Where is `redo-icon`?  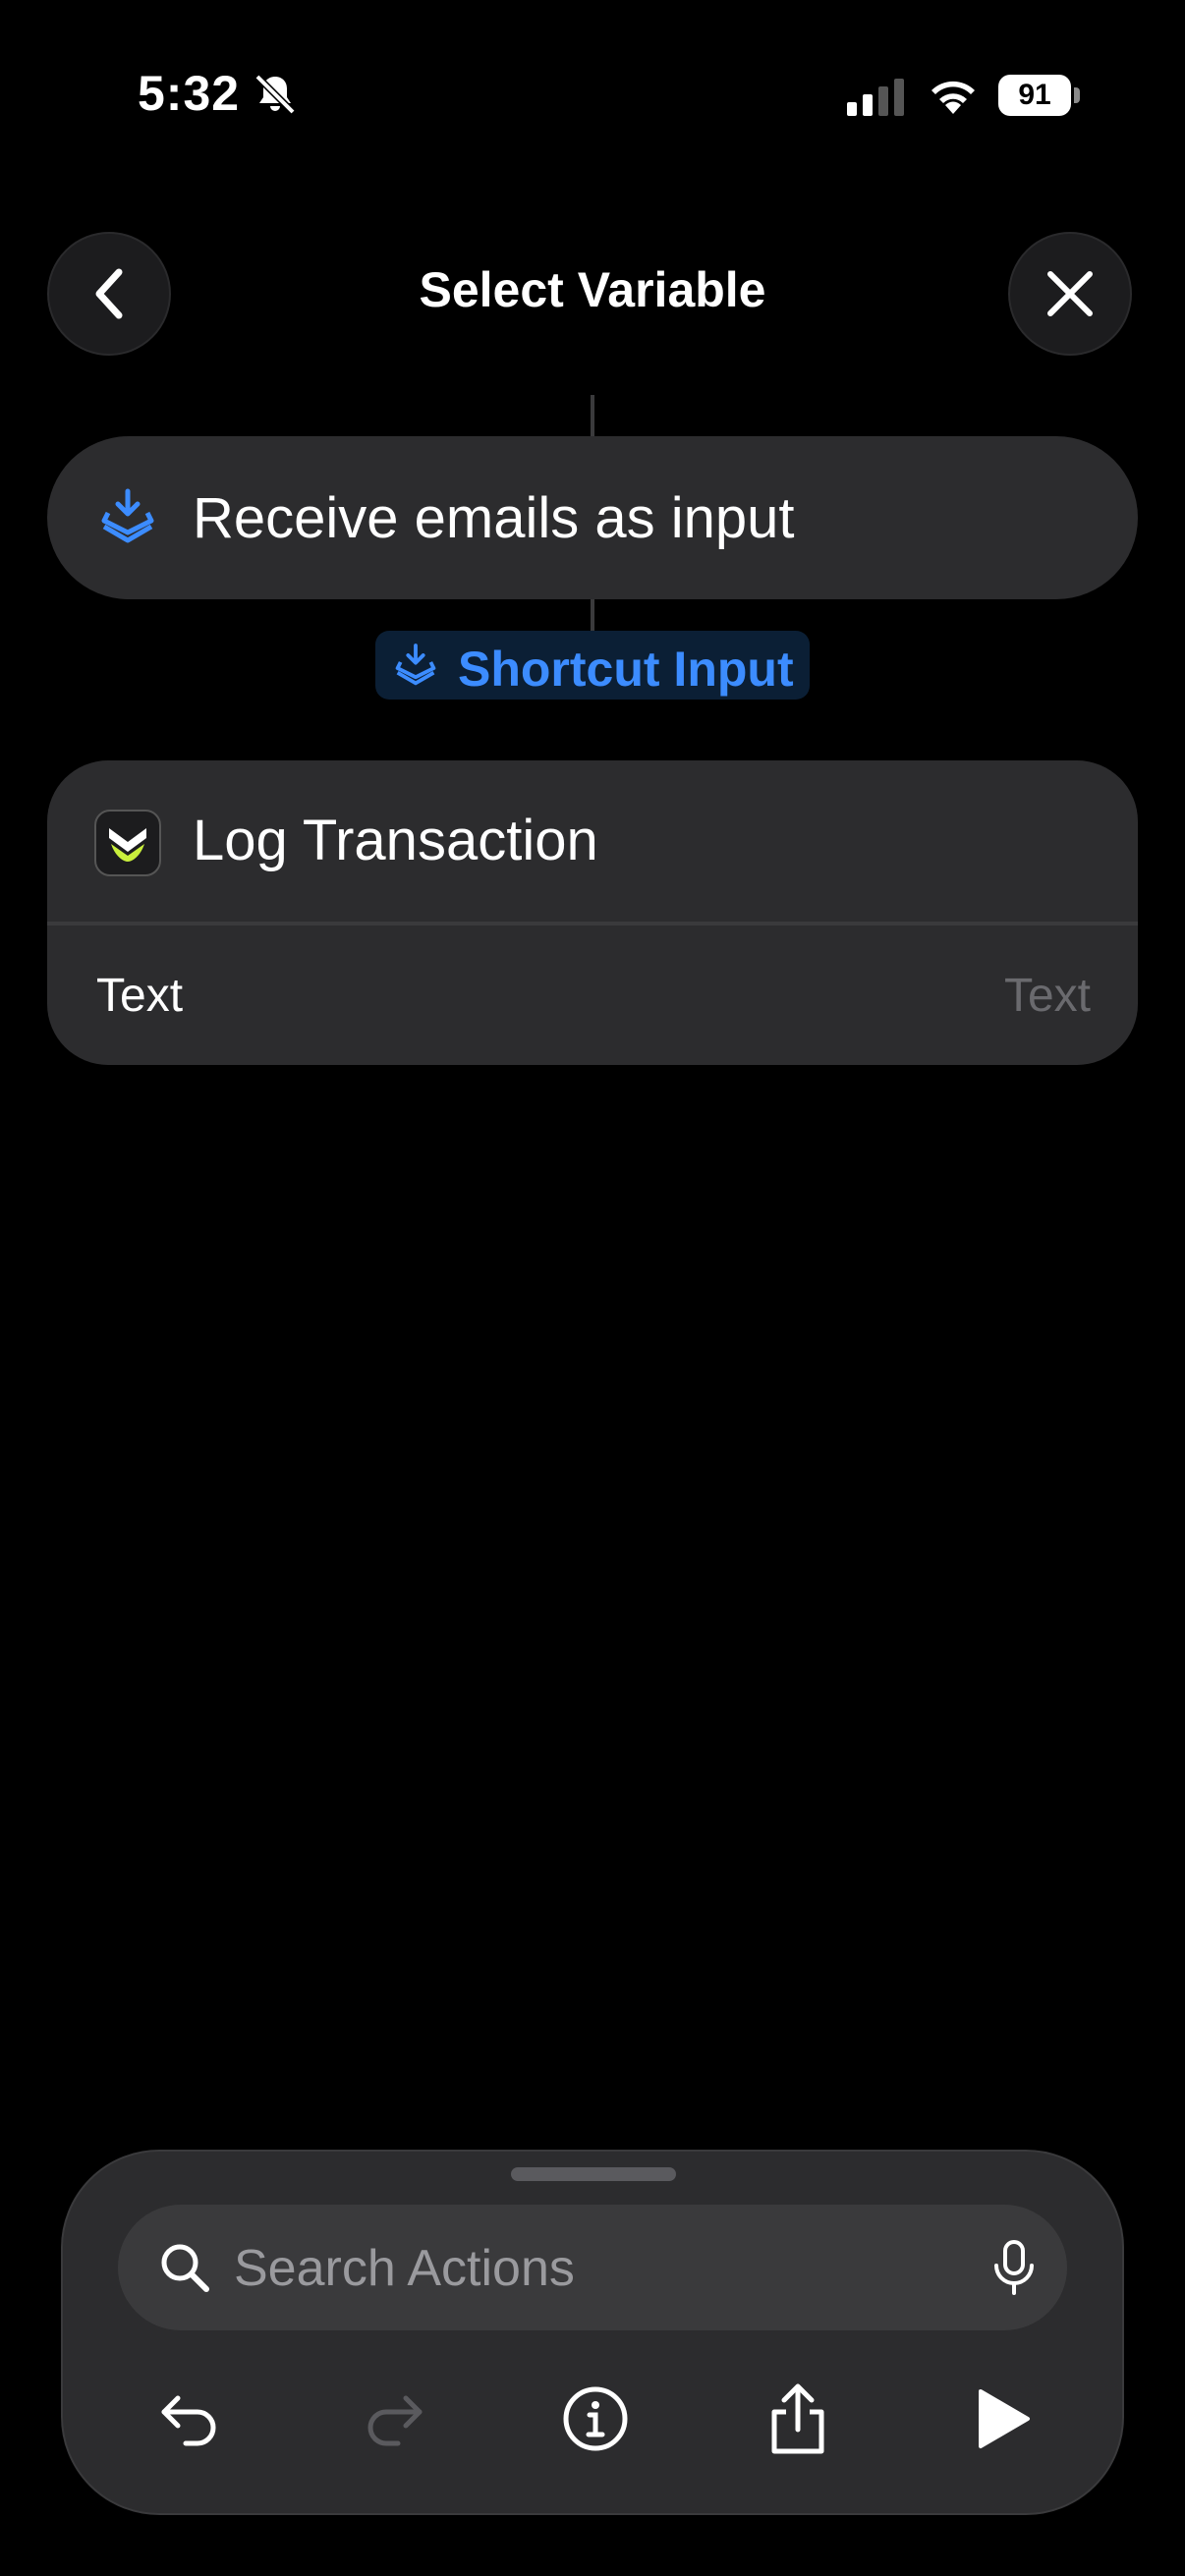
redo-icon is located at coordinates (395, 2420).